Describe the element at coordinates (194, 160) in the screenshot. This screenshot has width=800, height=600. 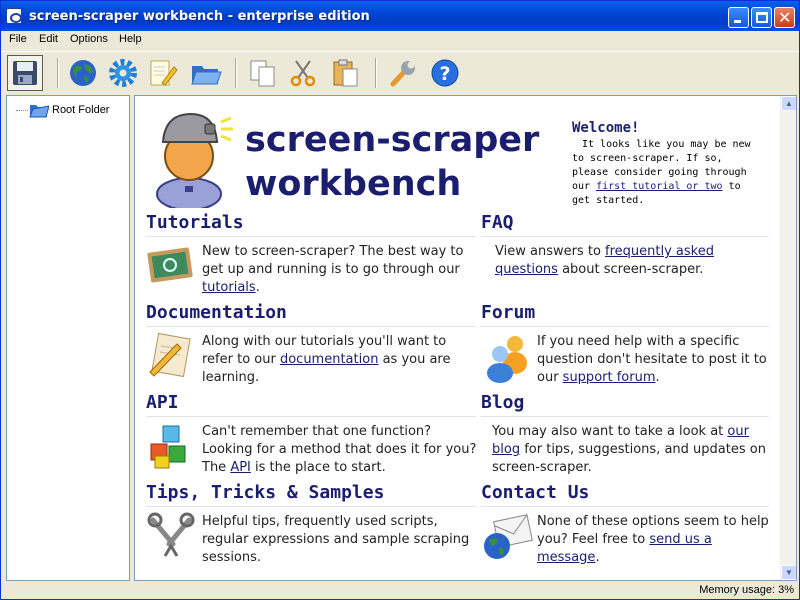
I see `scraper-mascot-icon` at that location.